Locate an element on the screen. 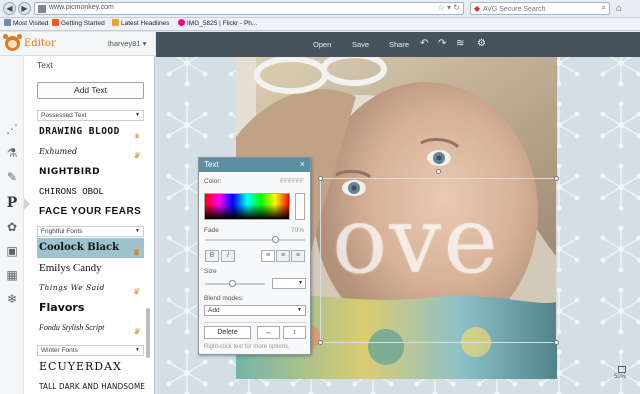 The image size is (640, 394). fade-slider-knob is located at coordinates (275, 239).